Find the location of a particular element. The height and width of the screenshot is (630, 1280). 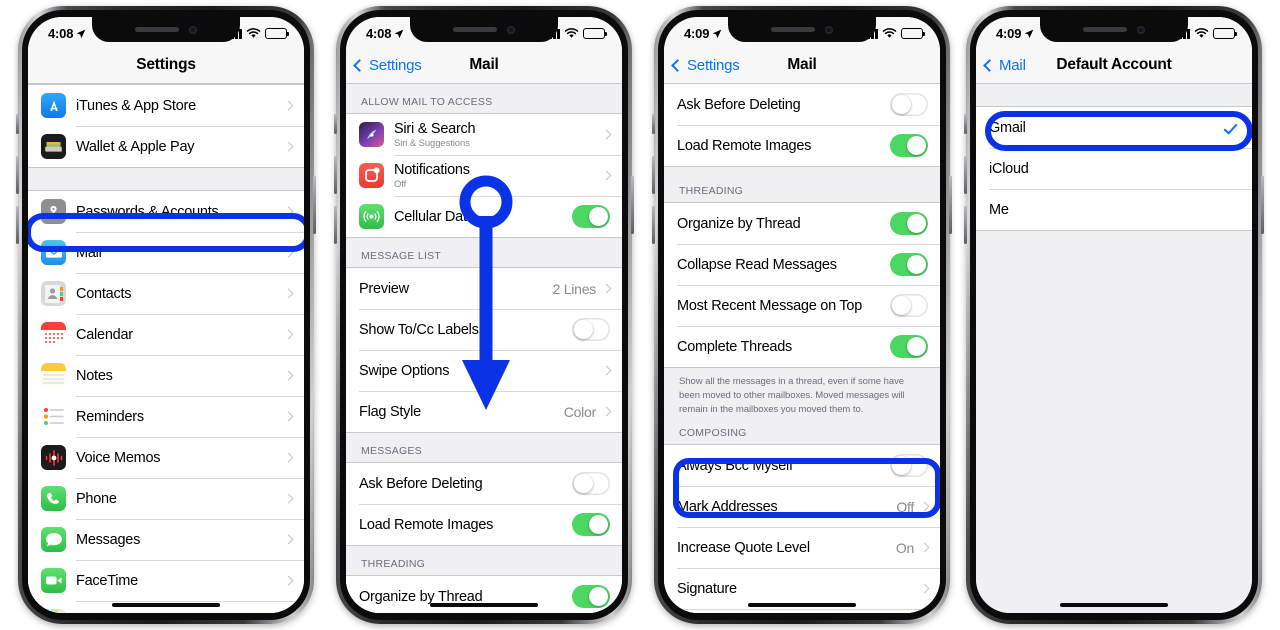

row-label: Load Remote Images is located at coordinates (426, 524).